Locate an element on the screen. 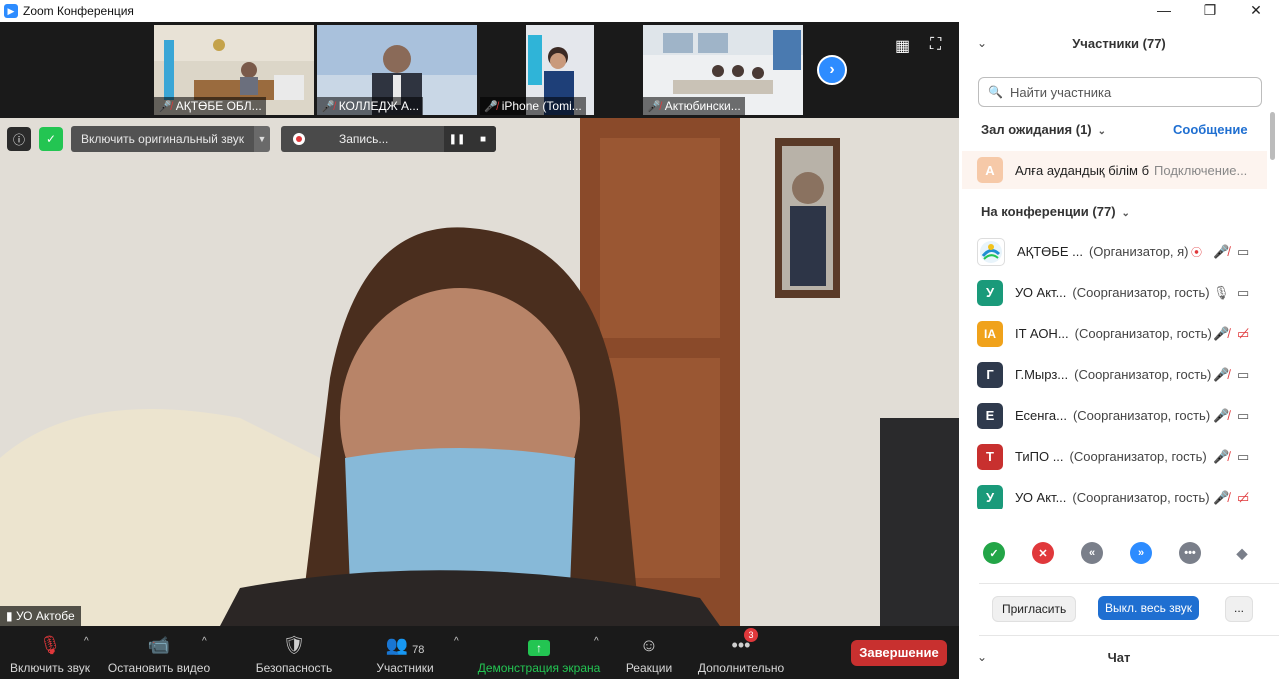  waiting-room-header: Зал ожидания (1) ⌄ is located at coordinates (1043, 129).